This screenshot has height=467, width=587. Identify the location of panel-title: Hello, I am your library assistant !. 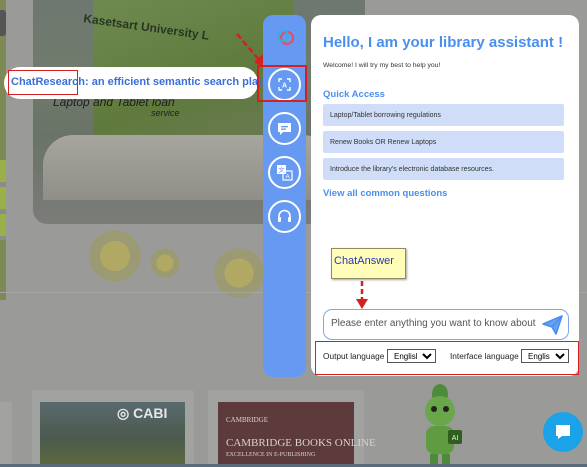
(443, 42).